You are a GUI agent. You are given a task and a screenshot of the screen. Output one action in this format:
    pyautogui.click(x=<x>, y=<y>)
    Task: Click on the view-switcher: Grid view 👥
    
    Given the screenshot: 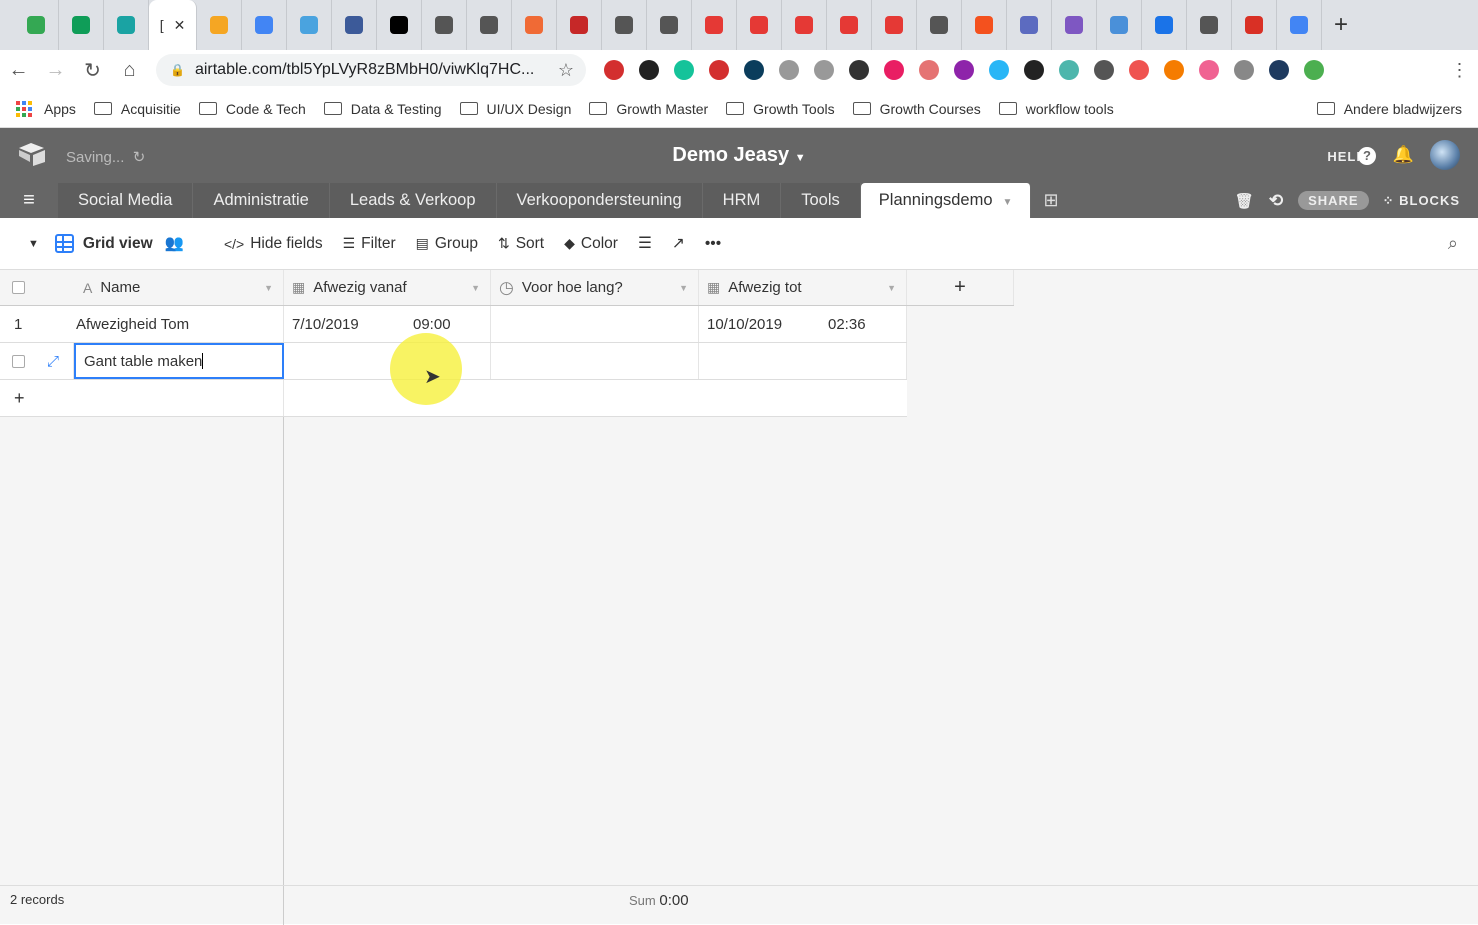 What is the action you would take?
    pyautogui.click(x=119, y=243)
    